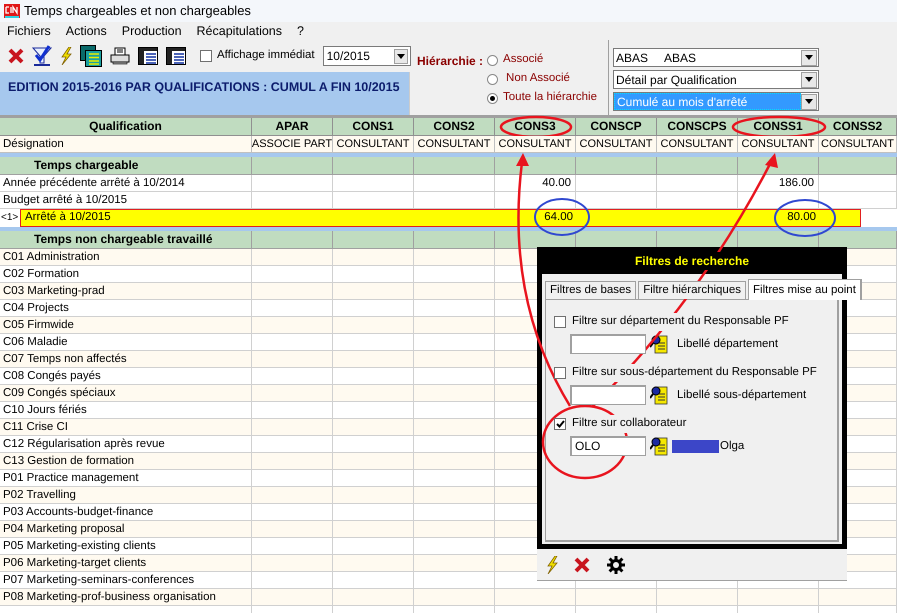 This screenshot has width=897, height=613. I want to click on checkbox-label: Filtre sur département du Responsable PF, so click(680, 322).